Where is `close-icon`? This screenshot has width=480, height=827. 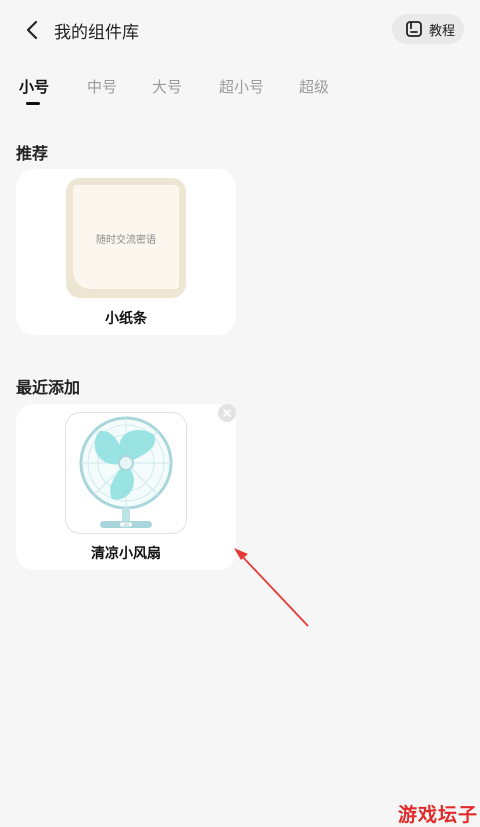 close-icon is located at coordinates (227, 413).